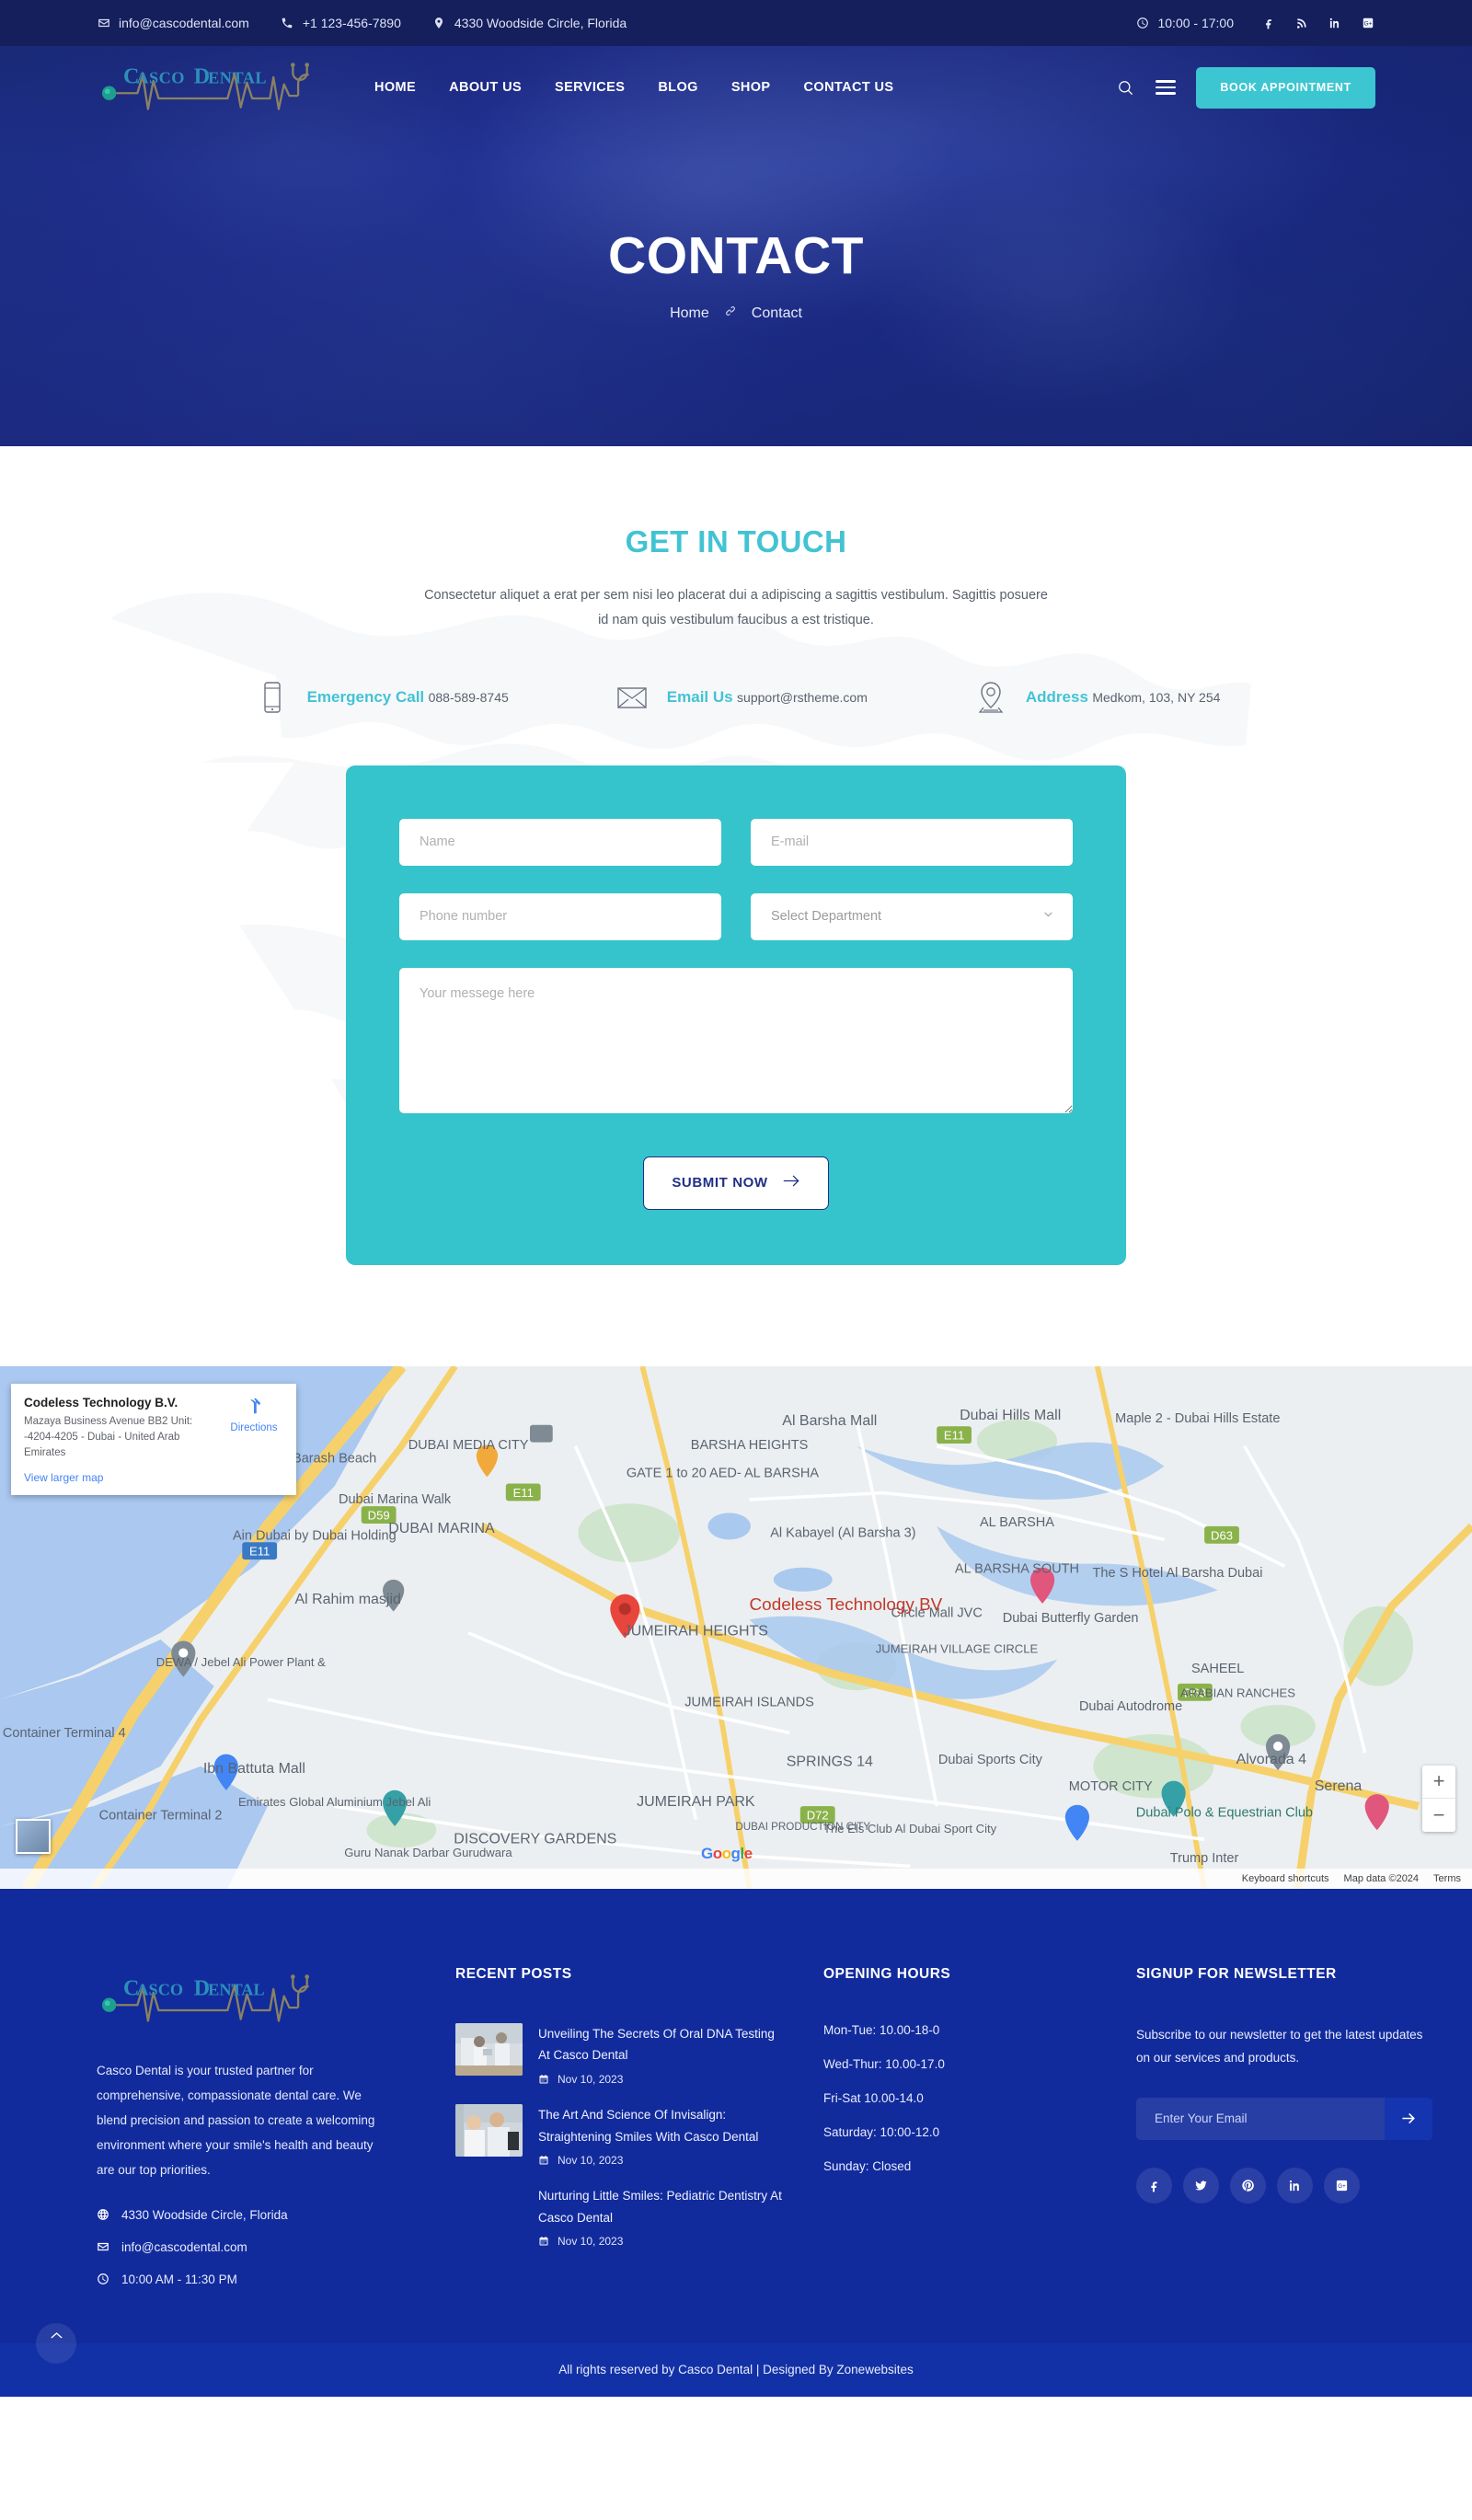 Image resolution: width=1472 pixels, height=2520 pixels. I want to click on topbar-phone: +1 123-456-7890, so click(341, 23).